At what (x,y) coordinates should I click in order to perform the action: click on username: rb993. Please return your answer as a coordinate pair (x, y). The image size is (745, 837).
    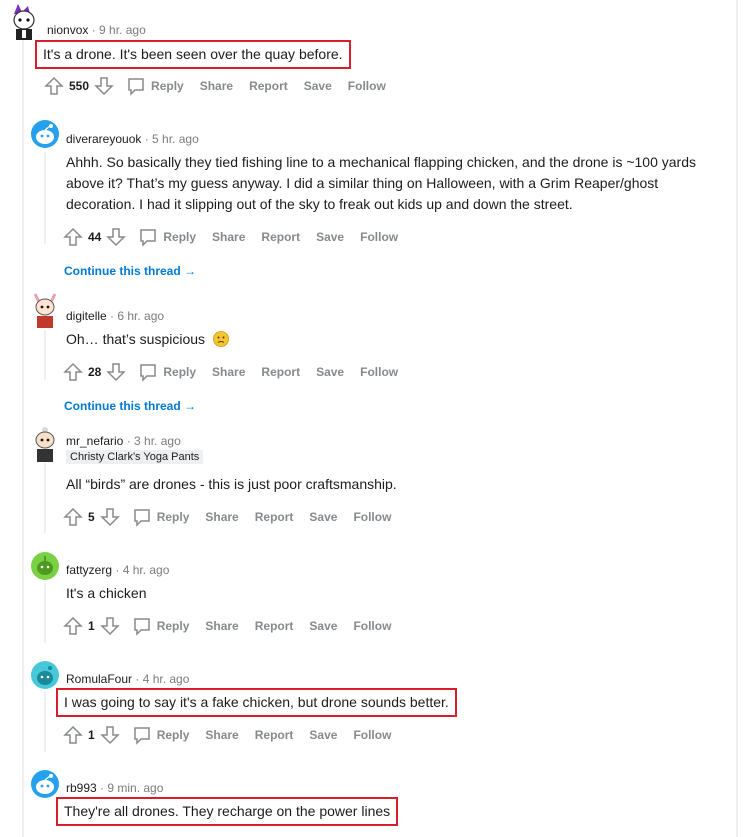
    Looking at the image, I should click on (81, 788).